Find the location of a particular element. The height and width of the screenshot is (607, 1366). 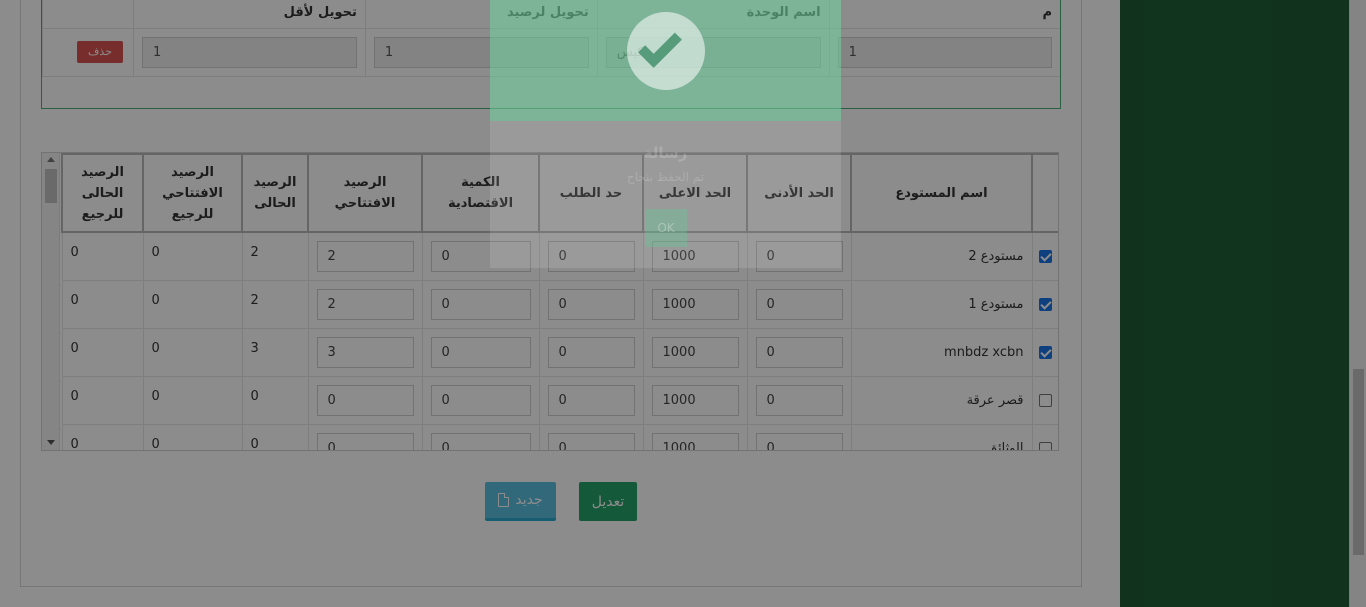

dialog-message: تم الحفظ بنجاح is located at coordinates (665, 177).